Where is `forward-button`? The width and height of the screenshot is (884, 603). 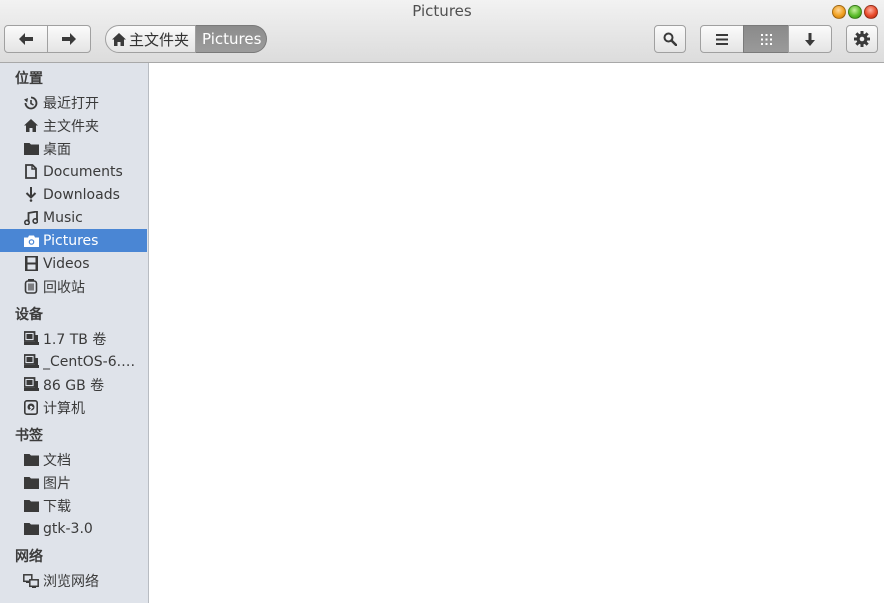 forward-button is located at coordinates (69, 39).